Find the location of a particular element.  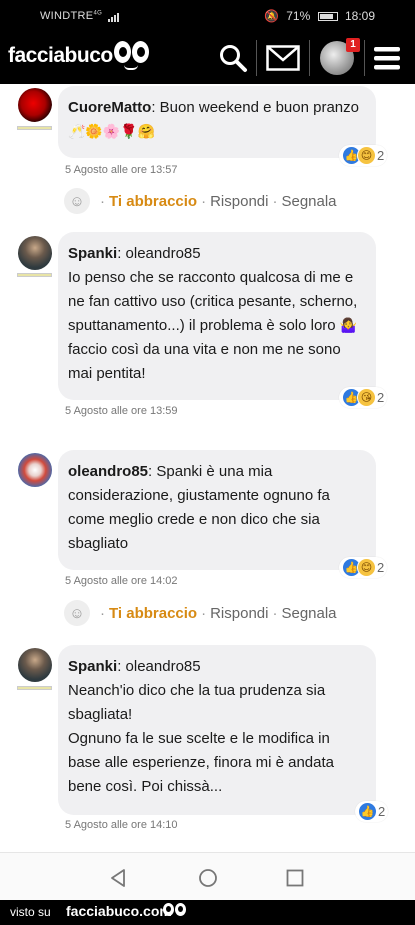

comment-timestamp: 5 Agosto alle ore 14:02 is located at coordinates (121, 581).